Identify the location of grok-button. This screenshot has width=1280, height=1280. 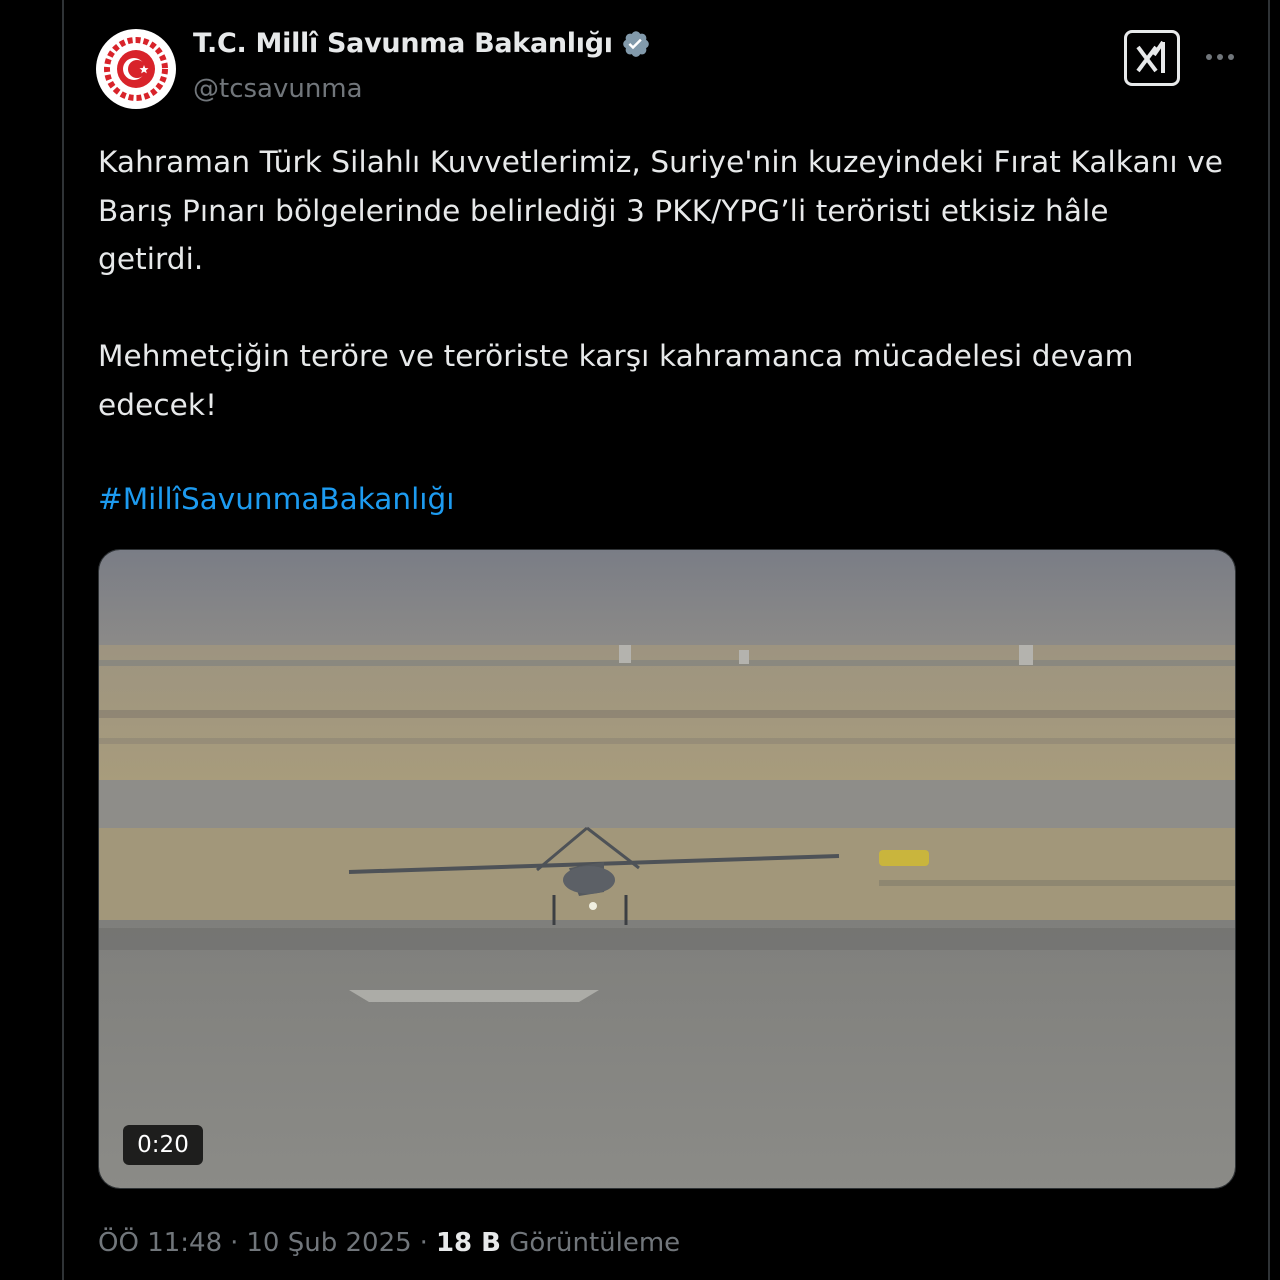
(1152, 58).